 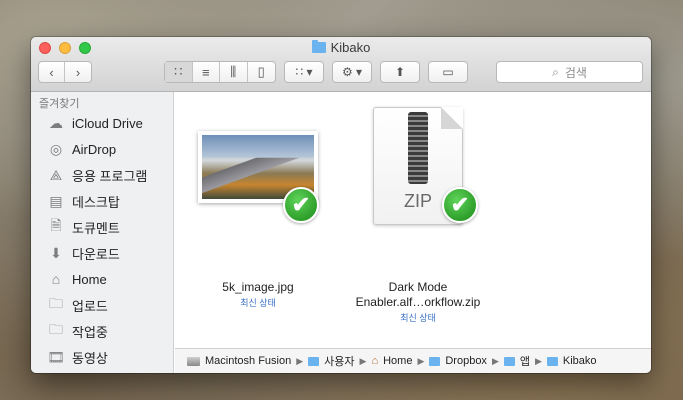 I want to click on arrange-icon: ∷ ▾, so click(x=304, y=72).